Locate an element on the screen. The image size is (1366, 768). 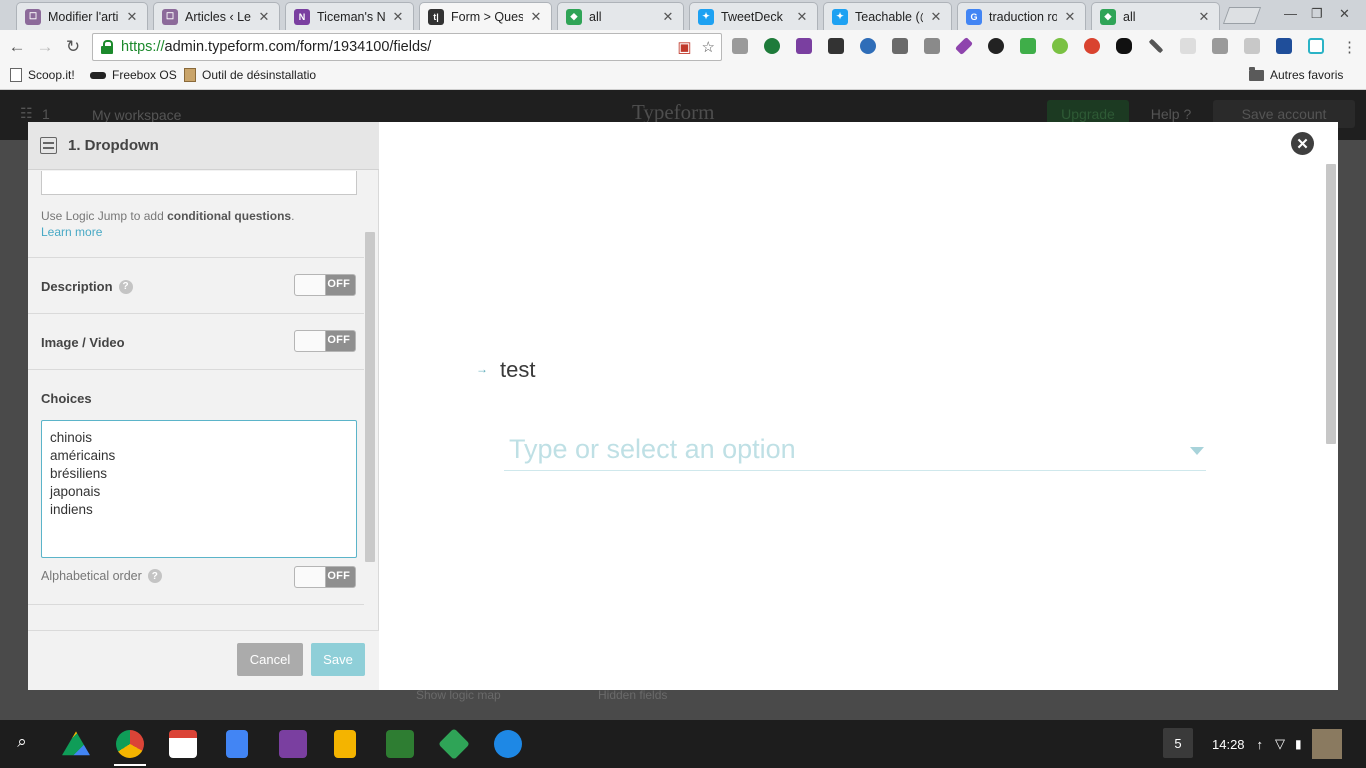
other-bookmarks-label: Autres favoris is located at coordinates (1307, 75).